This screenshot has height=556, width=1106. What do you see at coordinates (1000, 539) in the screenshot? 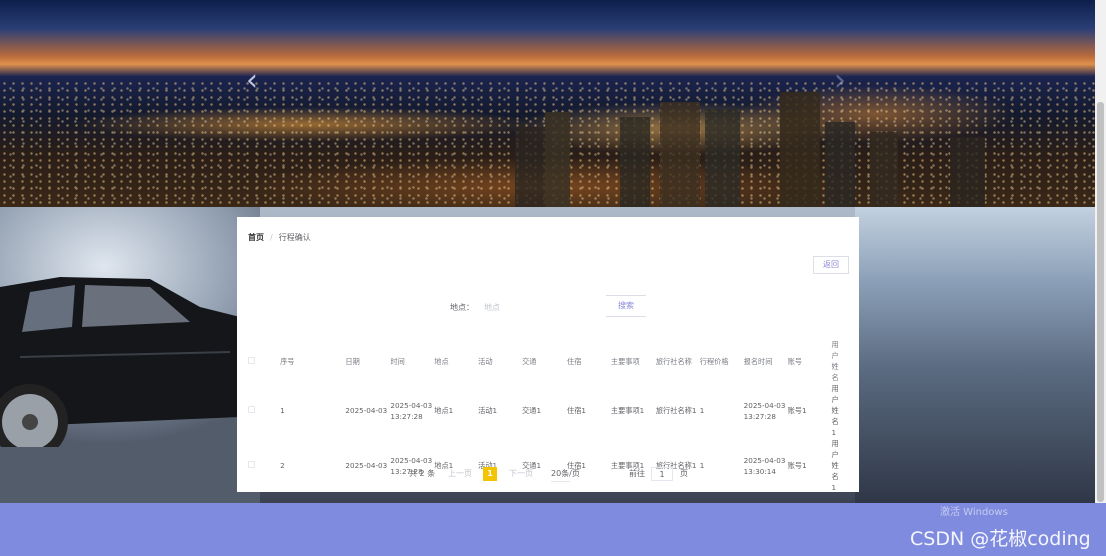
I see `csdn-watermark: CSDN @花椒coding` at bounding box center [1000, 539].